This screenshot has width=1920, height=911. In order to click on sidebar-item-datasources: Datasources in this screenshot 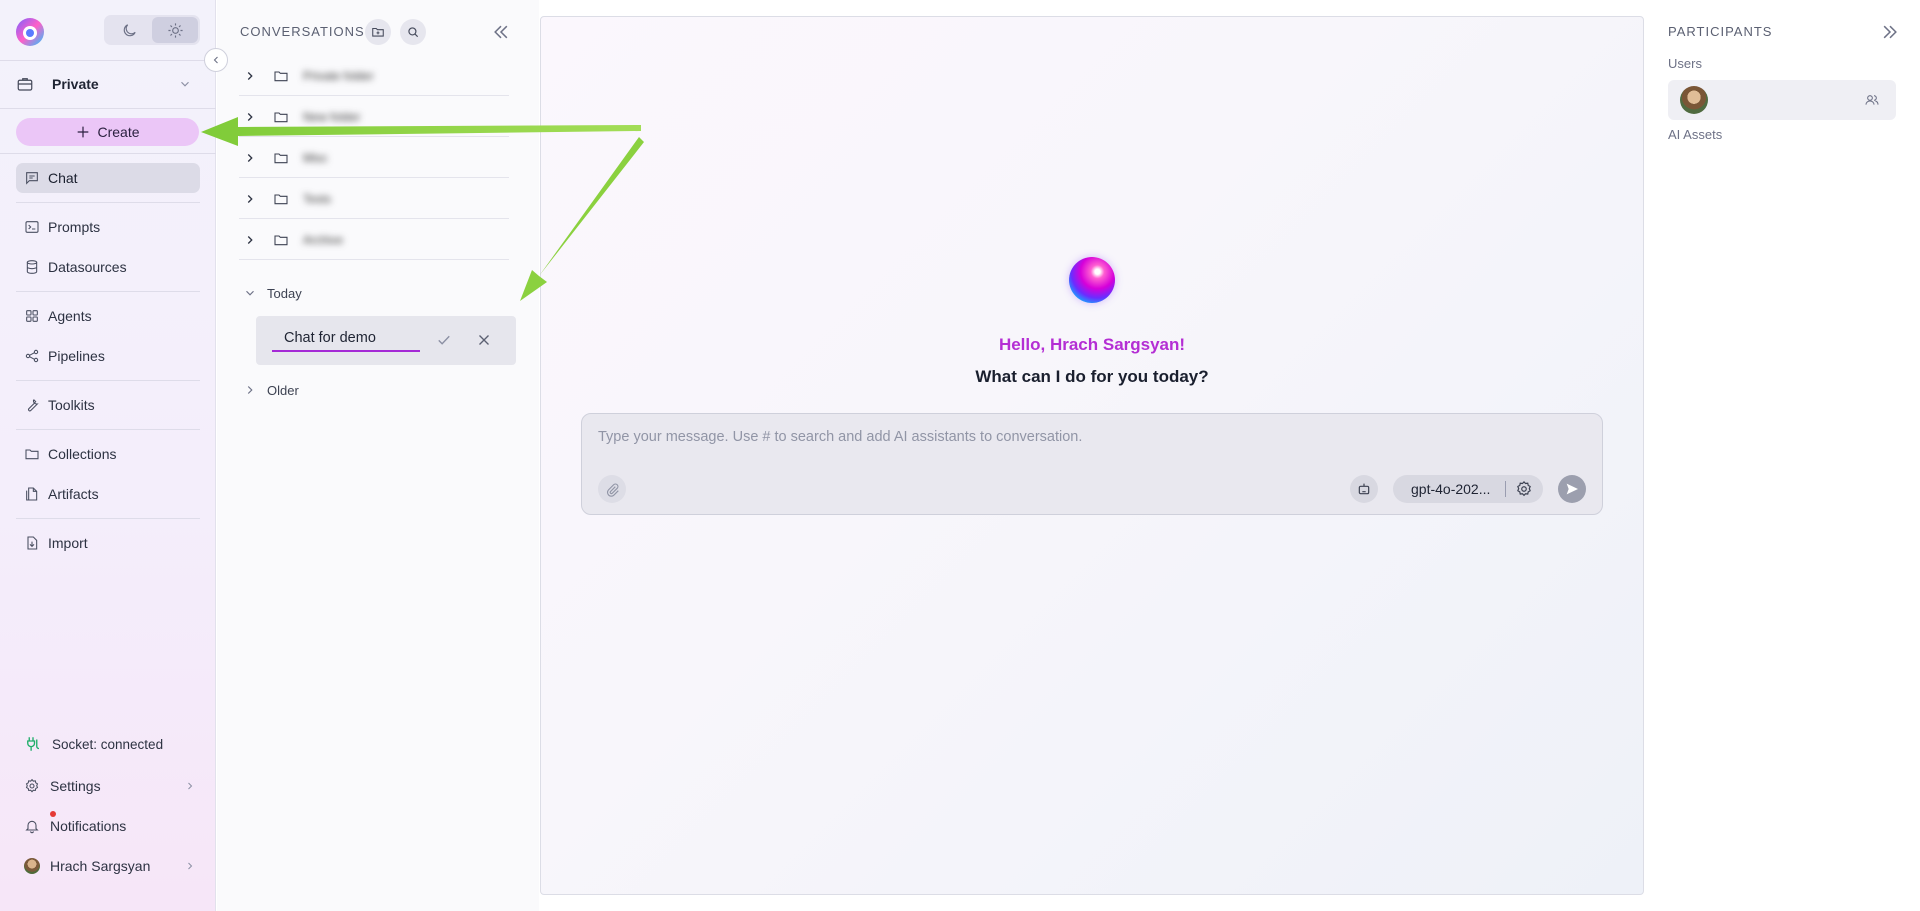, I will do `click(108, 267)`.